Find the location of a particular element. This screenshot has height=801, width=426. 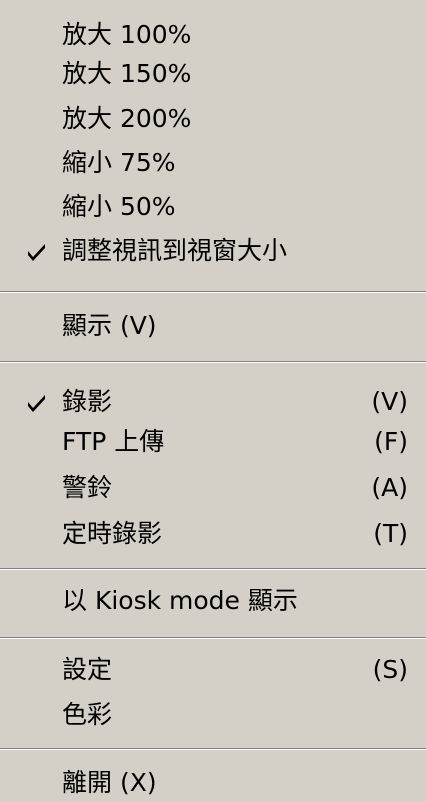

menu-item-shortcut: (F) is located at coordinates (391, 441).